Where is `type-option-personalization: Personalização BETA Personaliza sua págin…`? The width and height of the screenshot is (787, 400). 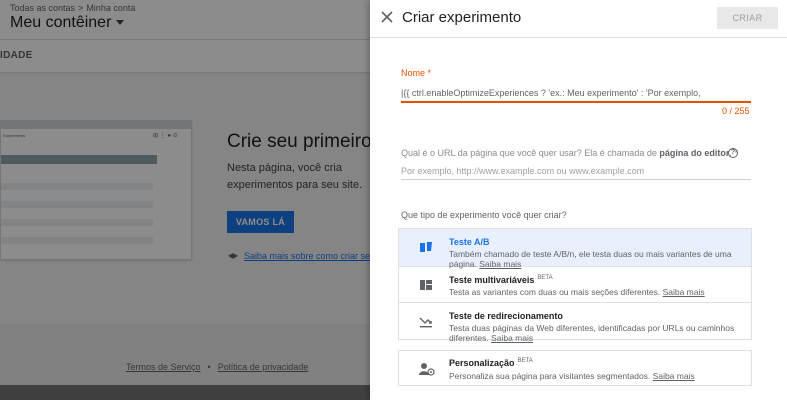
type-option-personalization: Personalização BETA Personaliza sua págin… is located at coordinates (575, 368).